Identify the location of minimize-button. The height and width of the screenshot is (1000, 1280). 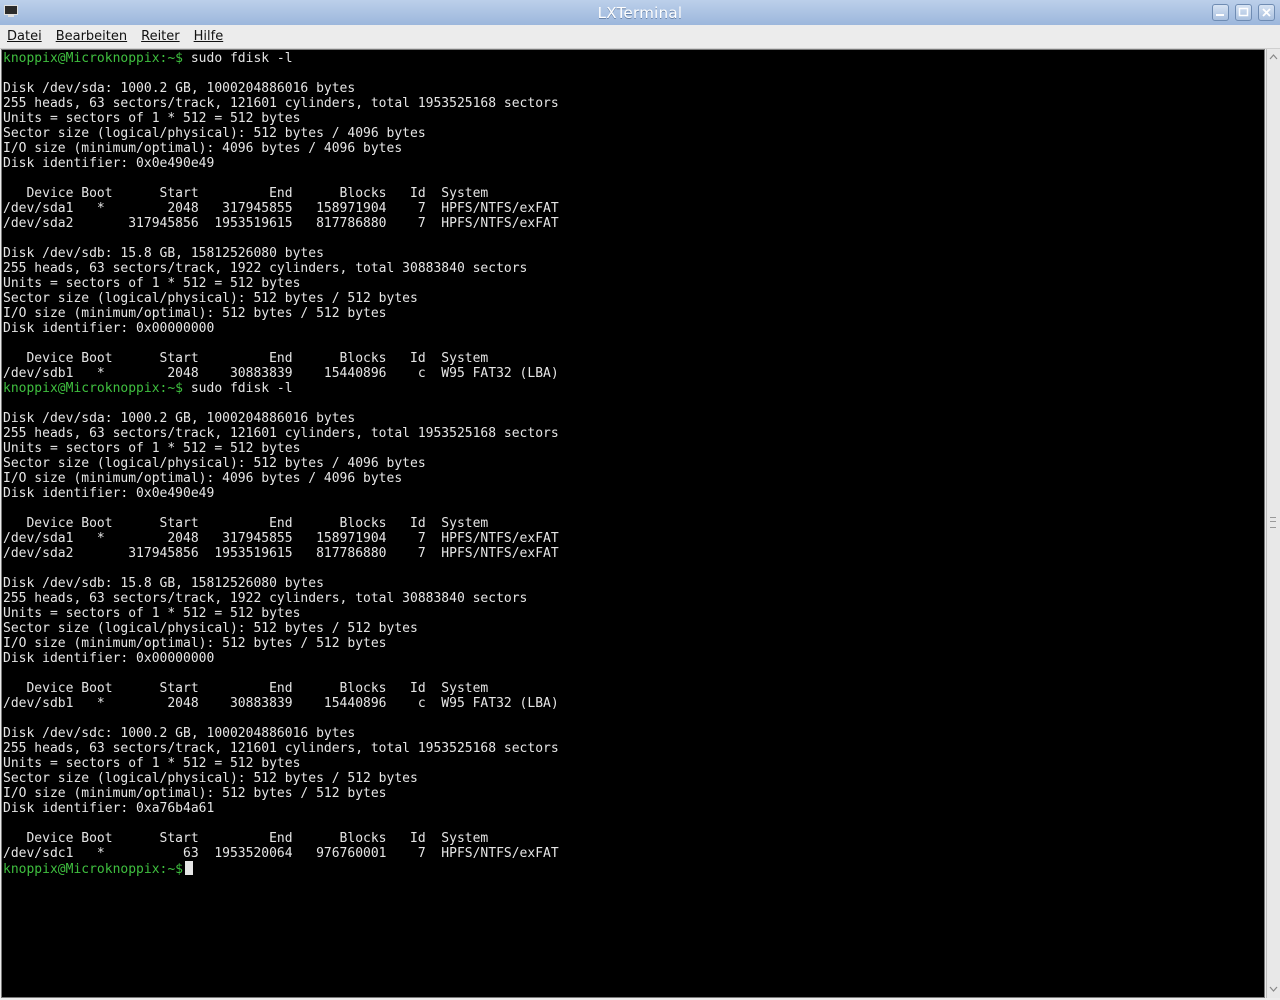
(1220, 12).